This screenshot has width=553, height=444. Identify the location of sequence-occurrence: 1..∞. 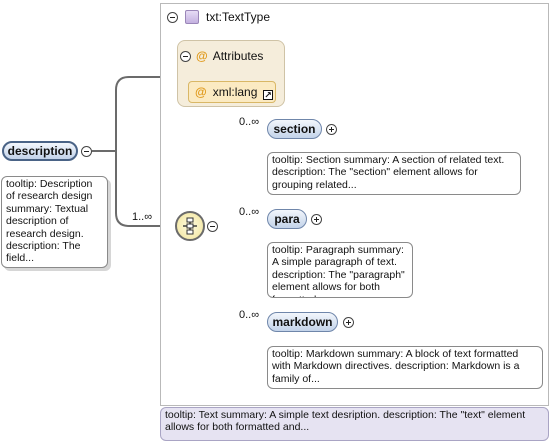
(142, 217).